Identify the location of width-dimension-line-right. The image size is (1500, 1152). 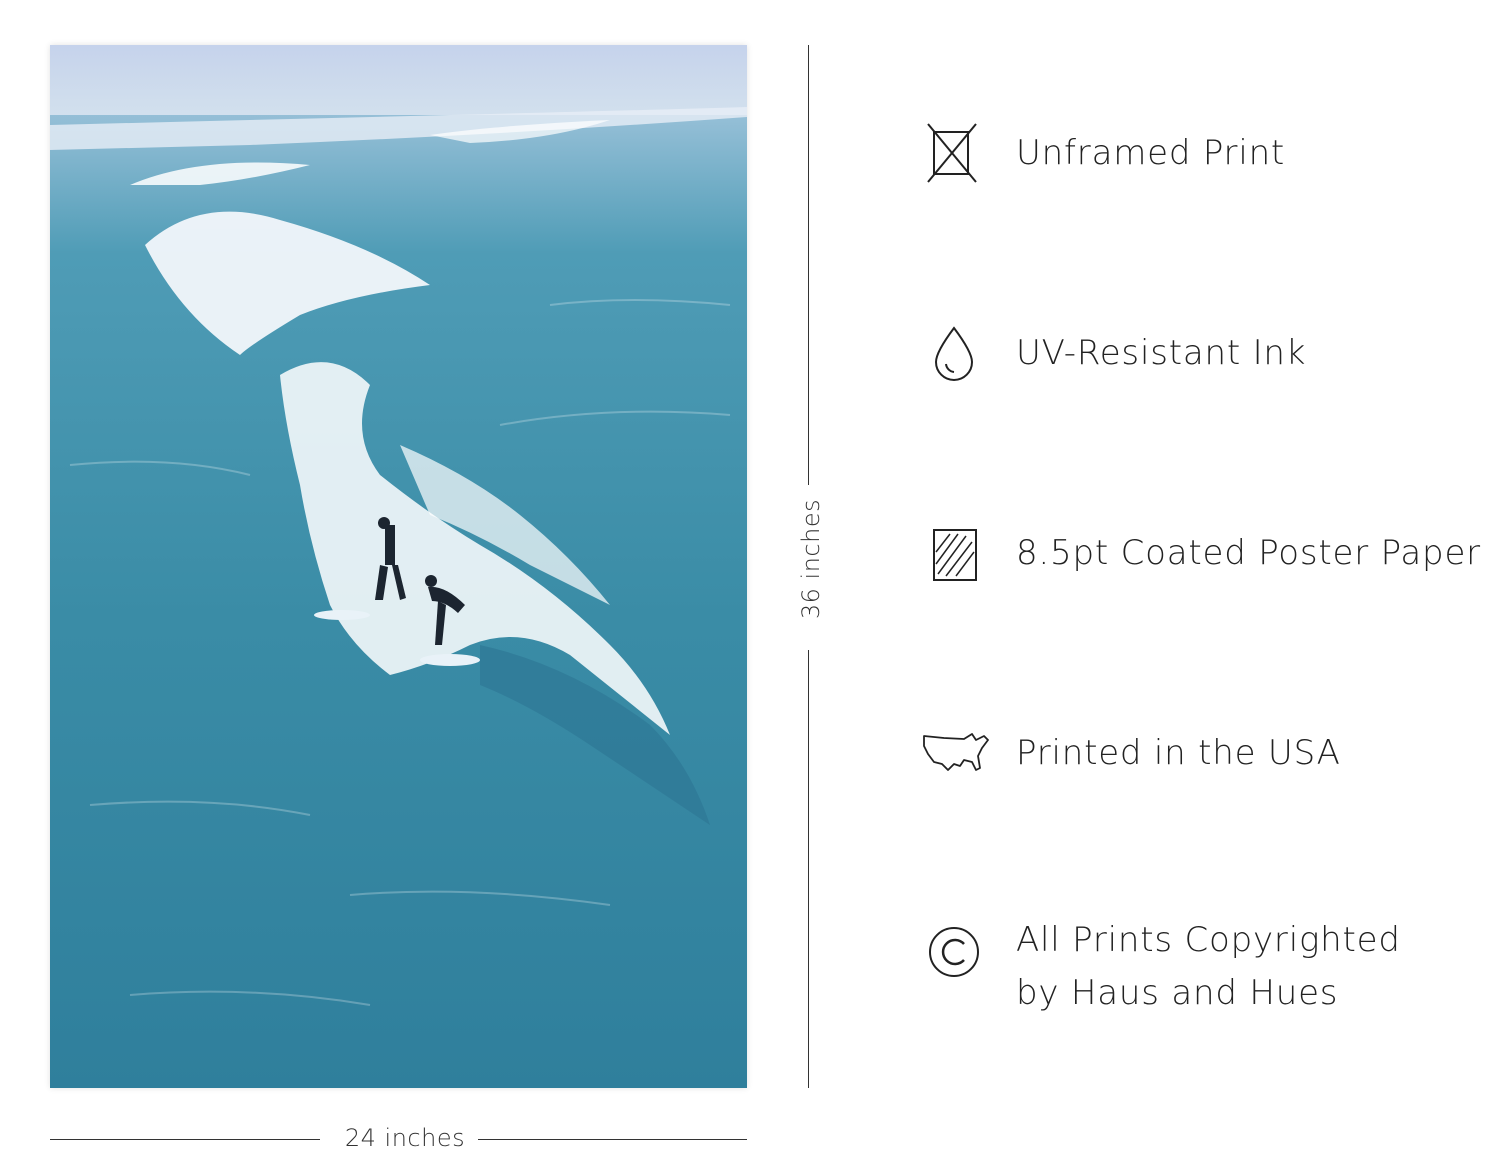
(612, 1139).